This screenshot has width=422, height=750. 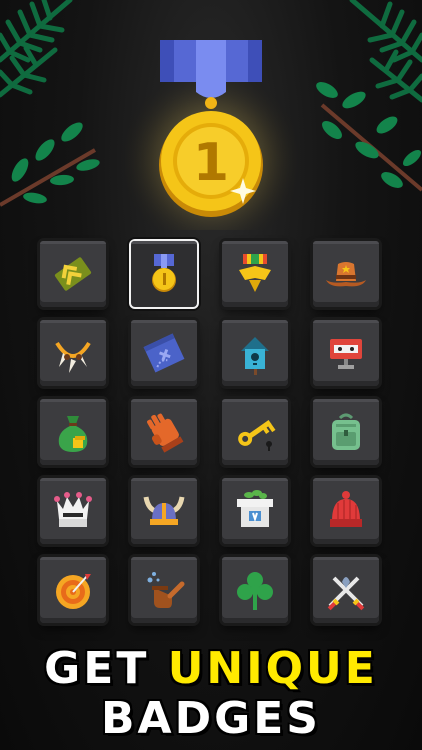 I want to click on badge-robot-head, so click(x=346, y=353).